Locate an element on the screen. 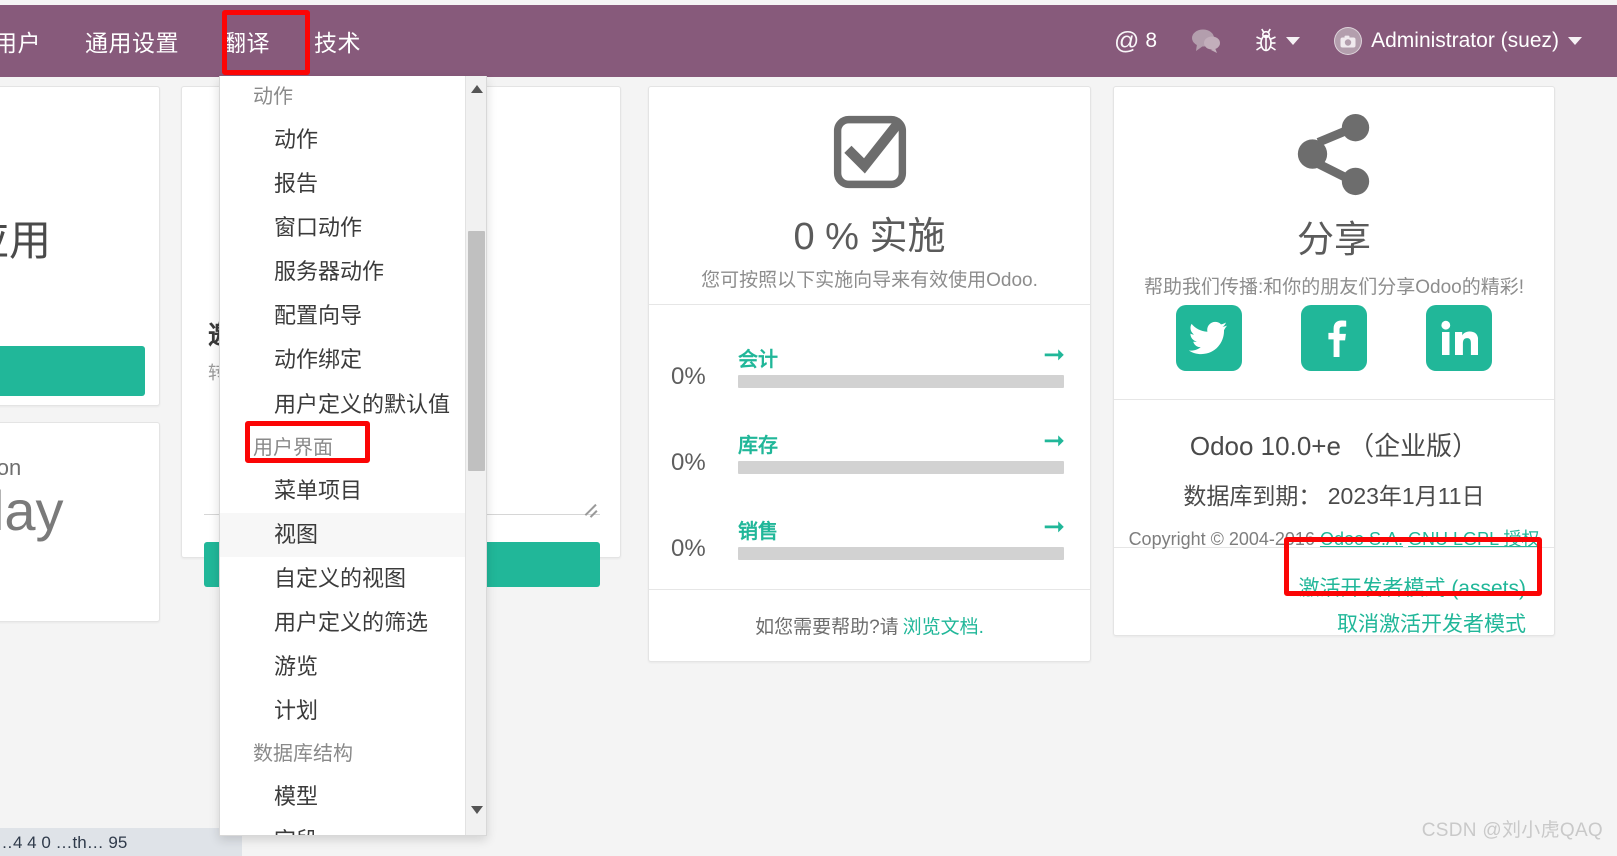  dropdown-group-header: 用户界面 is located at coordinates (293, 447).